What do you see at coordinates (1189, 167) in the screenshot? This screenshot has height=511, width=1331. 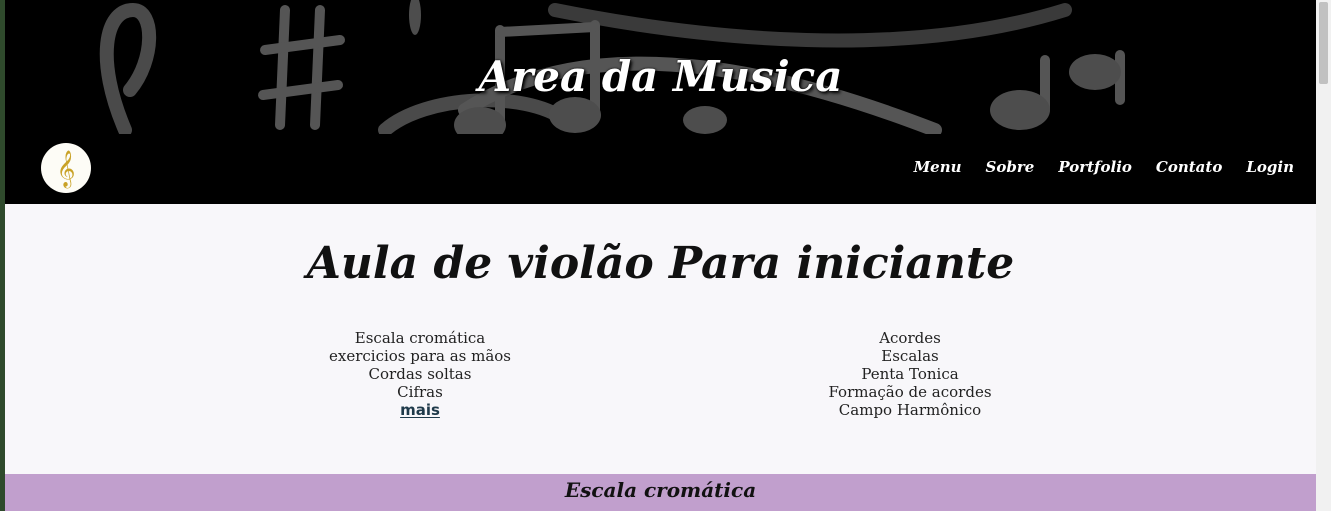 I see `nav-item-contato: Contato` at bounding box center [1189, 167].